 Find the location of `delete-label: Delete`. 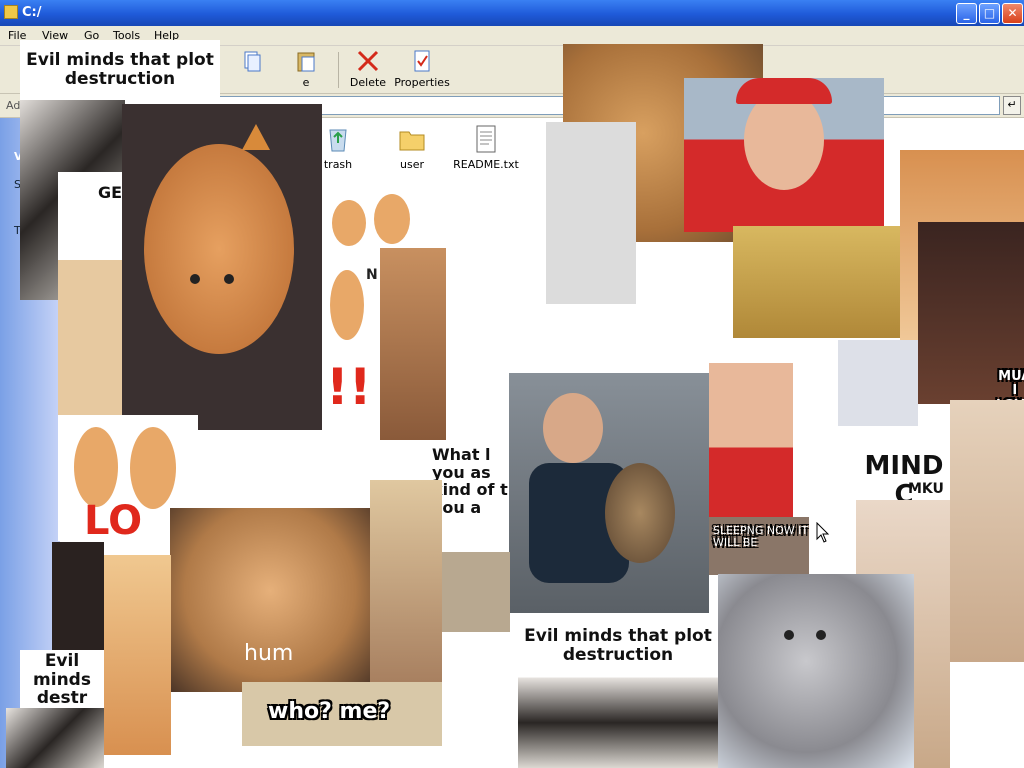

delete-label: Delete is located at coordinates (368, 82).